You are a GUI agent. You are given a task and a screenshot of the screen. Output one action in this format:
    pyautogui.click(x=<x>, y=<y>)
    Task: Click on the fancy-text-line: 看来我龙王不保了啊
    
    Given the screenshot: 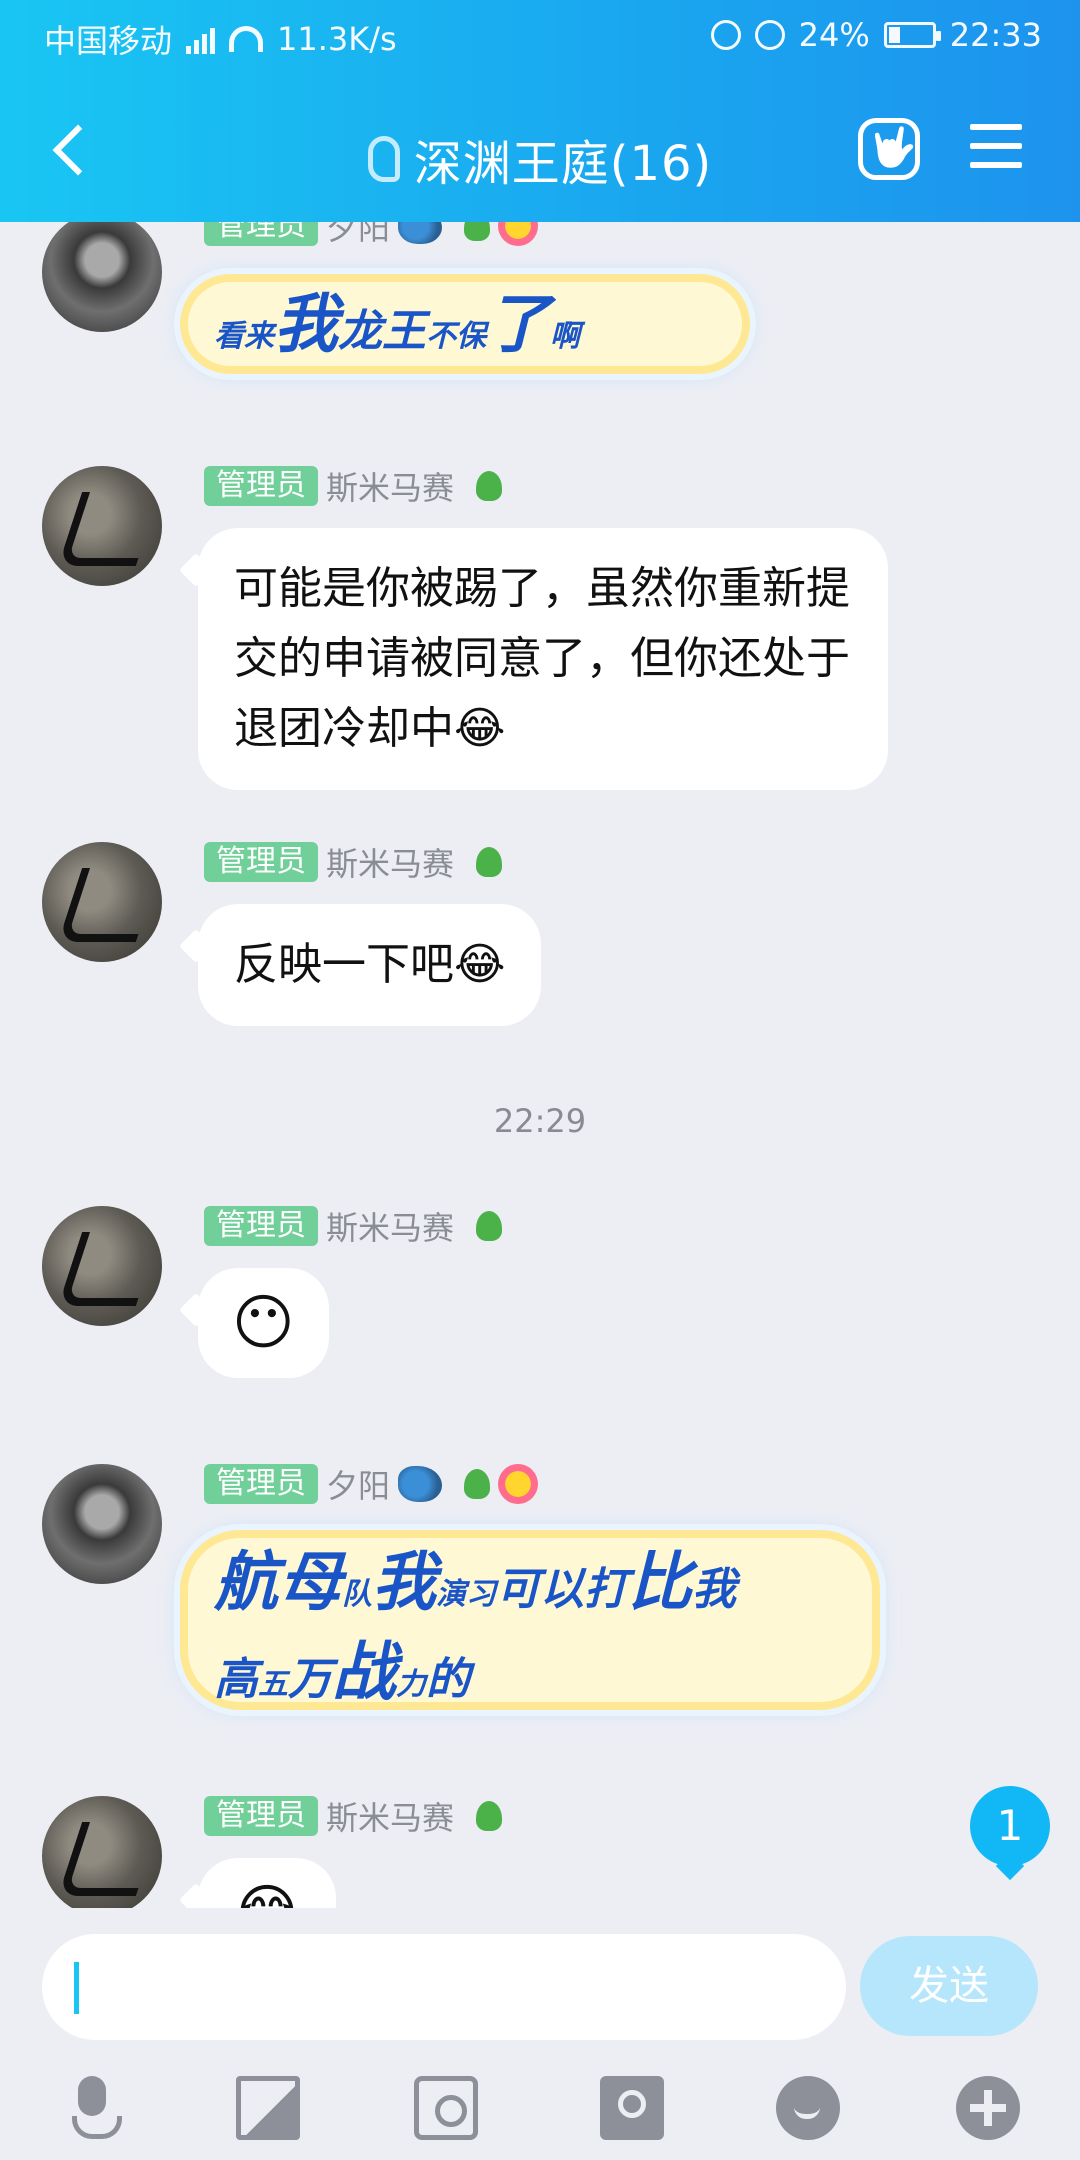 What is the action you would take?
    pyautogui.click(x=465, y=333)
    